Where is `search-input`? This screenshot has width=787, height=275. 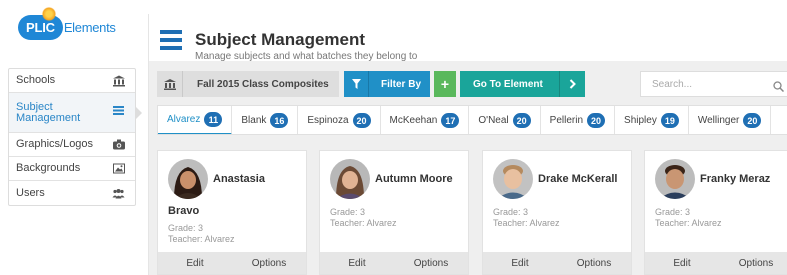 search-input is located at coordinates (712, 84).